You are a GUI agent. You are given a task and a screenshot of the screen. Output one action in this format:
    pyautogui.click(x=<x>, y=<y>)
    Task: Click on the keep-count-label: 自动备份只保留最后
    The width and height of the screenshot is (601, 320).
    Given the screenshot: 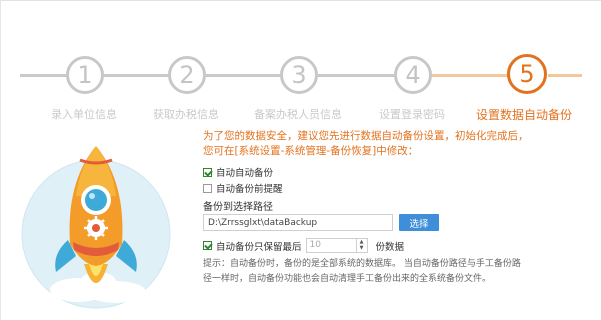 What is the action you would take?
    pyautogui.click(x=259, y=247)
    